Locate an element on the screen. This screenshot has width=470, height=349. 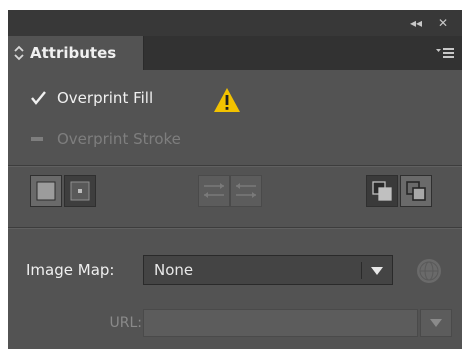
panel-menu-icon is located at coordinates (445, 53).